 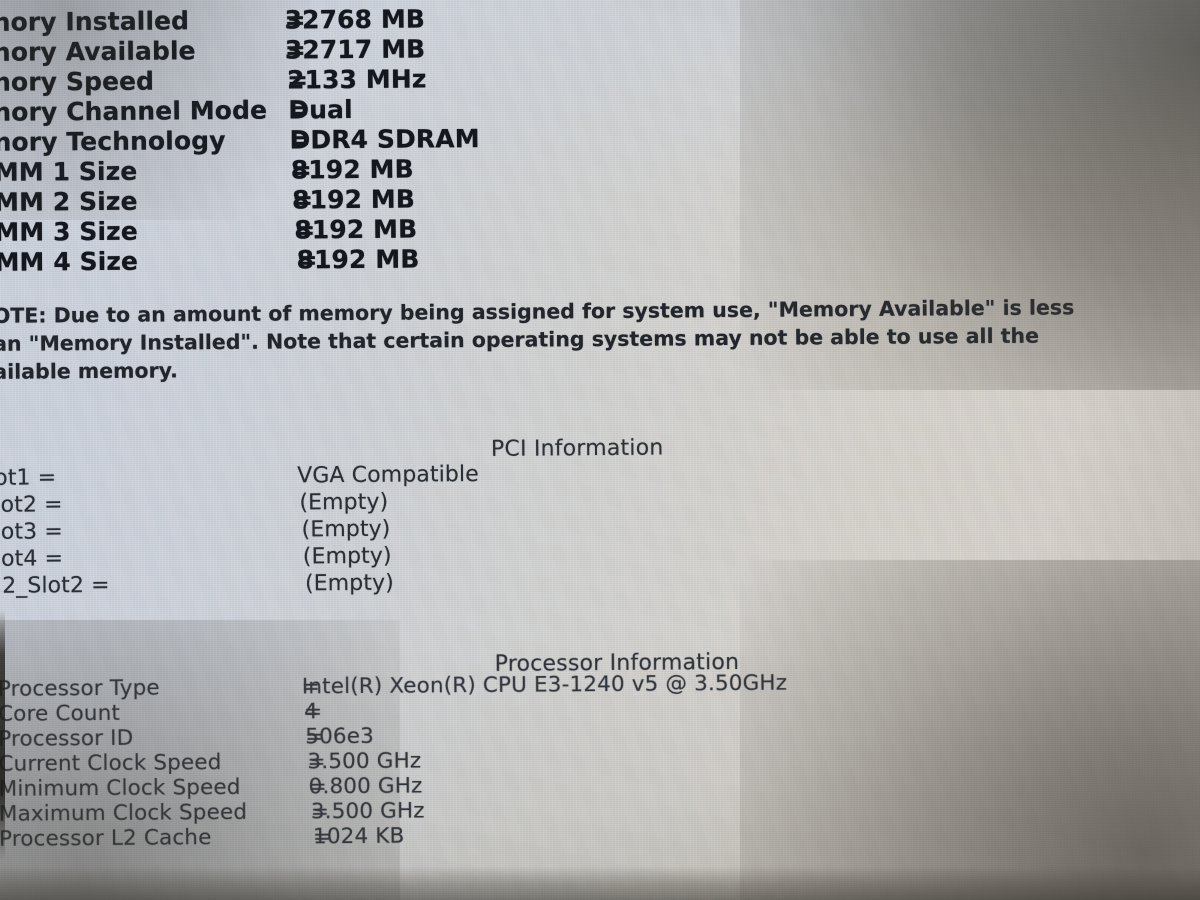 What do you see at coordinates (200, 760) in the screenshot?
I see `vignette-bottom-left` at bounding box center [200, 760].